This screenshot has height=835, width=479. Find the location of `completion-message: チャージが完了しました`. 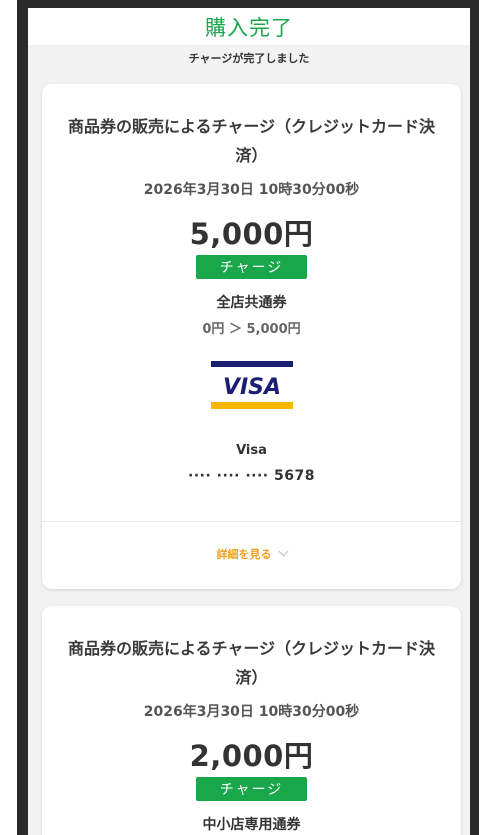

completion-message: チャージが完了しました is located at coordinates (249, 58).